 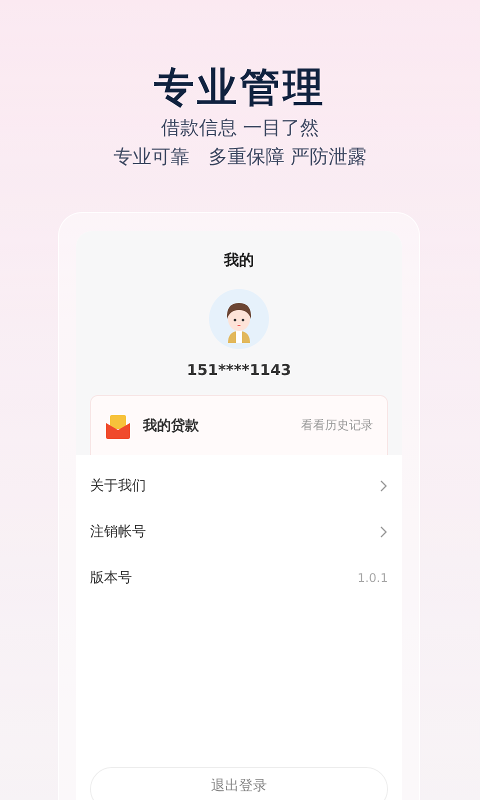 What do you see at coordinates (240, 128) in the screenshot?
I see `subtitle: 借款信息 一目了然` at bounding box center [240, 128].